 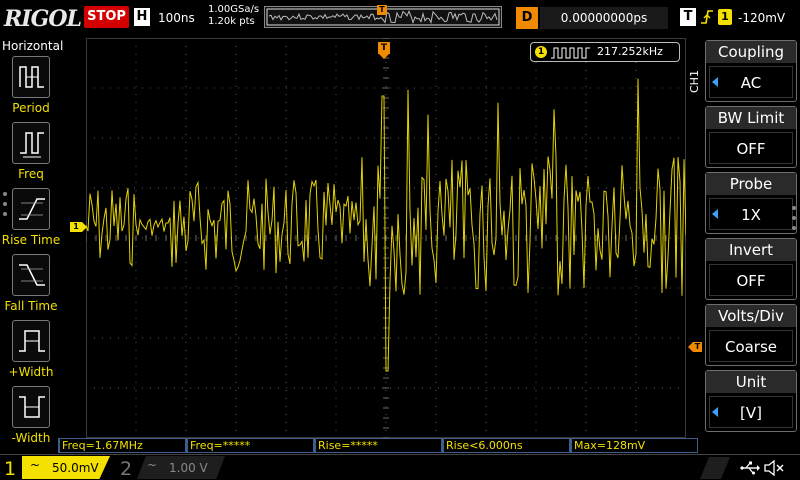 I want to click on horizontal-badge: H, so click(x=142, y=17).